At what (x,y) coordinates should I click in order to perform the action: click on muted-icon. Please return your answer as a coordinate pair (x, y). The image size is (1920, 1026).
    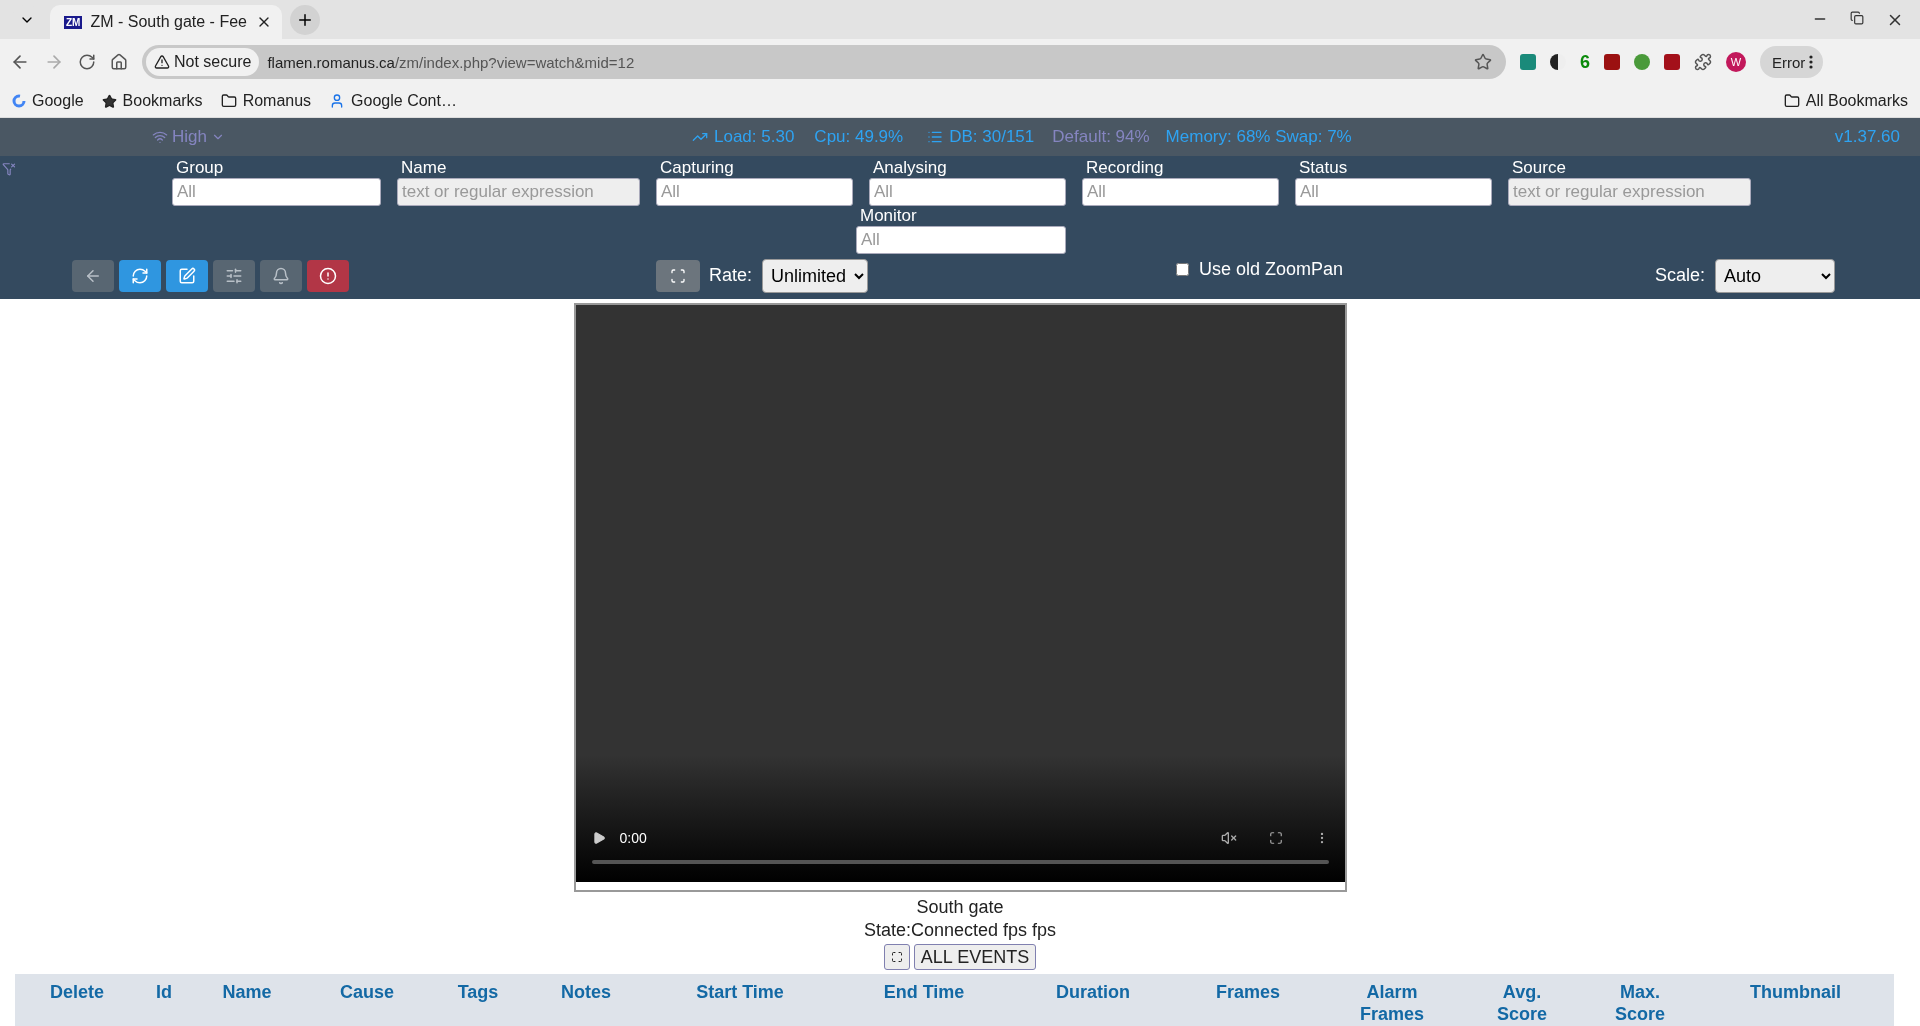
    Looking at the image, I should click on (1228, 838).